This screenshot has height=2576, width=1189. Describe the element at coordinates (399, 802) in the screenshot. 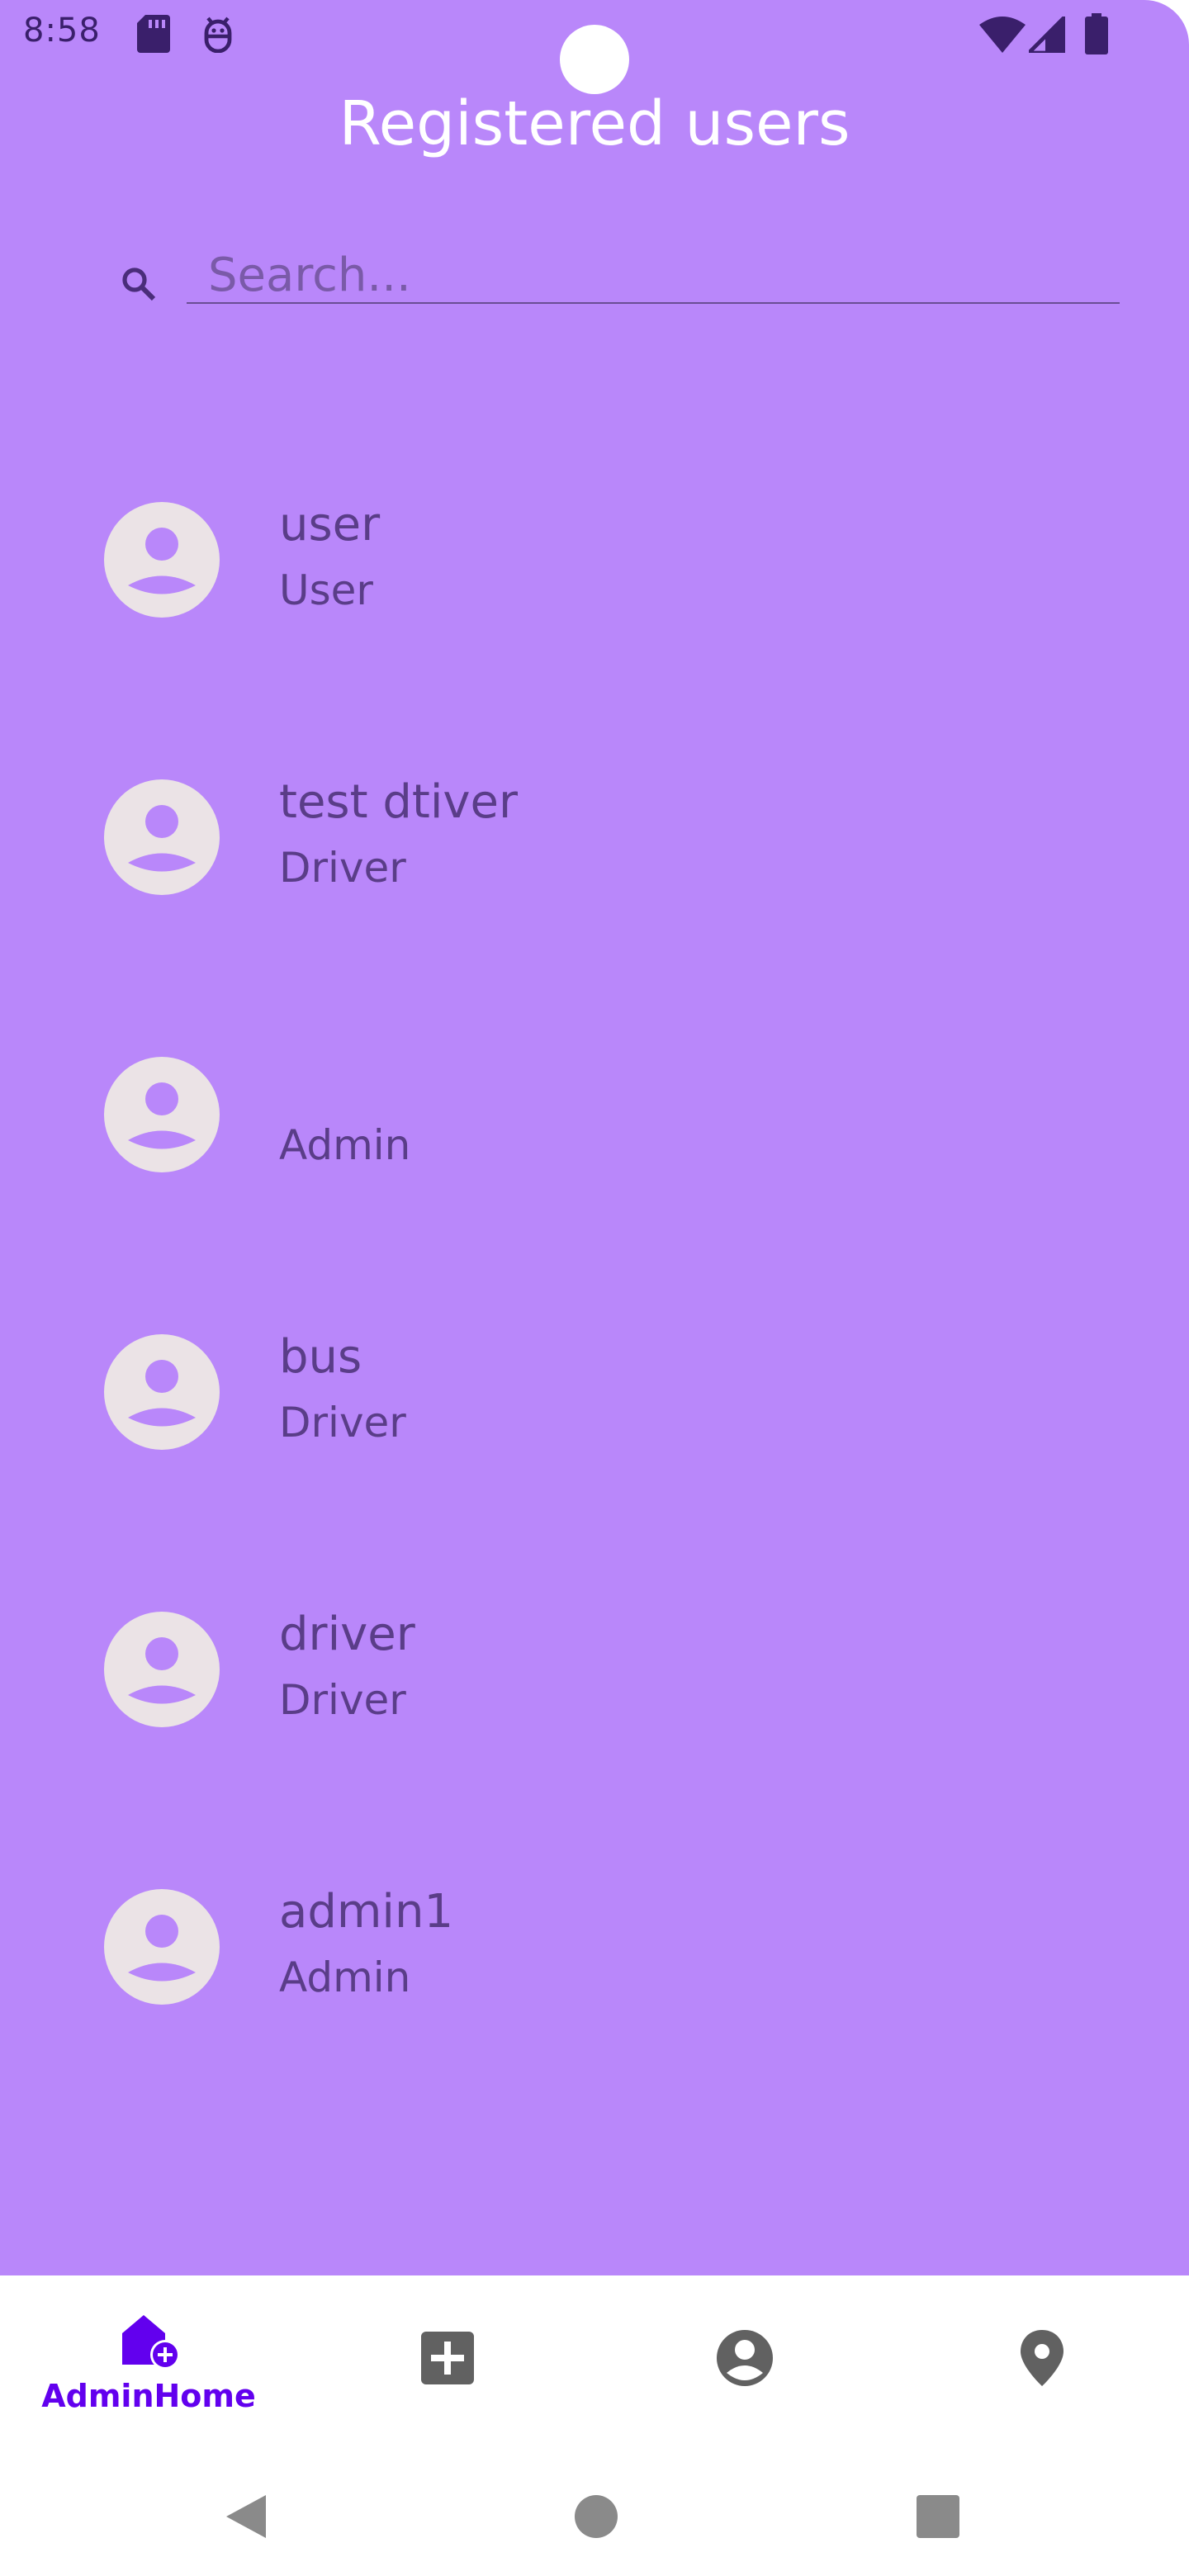

I see `user-name: test dtiver` at that location.